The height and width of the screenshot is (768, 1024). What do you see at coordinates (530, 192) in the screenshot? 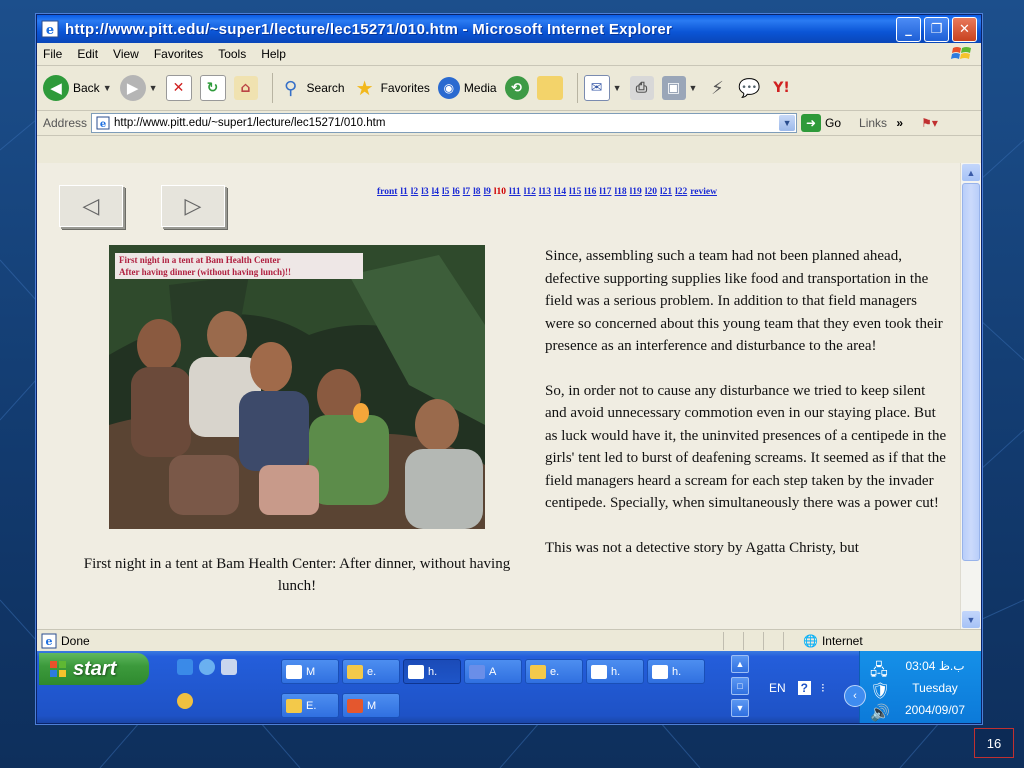
I see `lecture-link-l12: l12` at bounding box center [530, 192].